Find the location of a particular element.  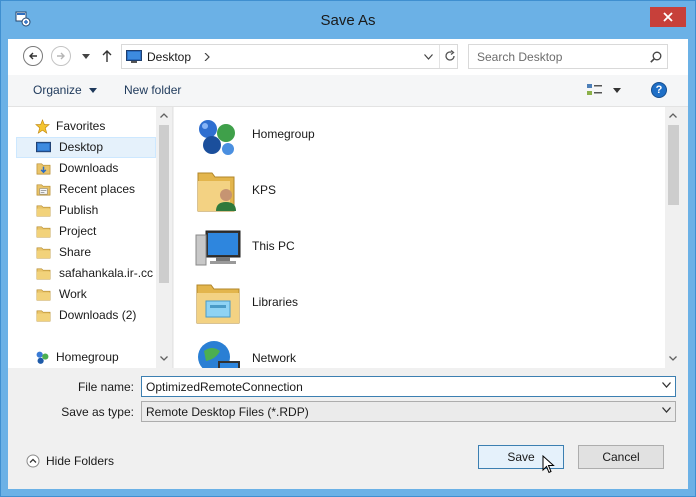

search-icon is located at coordinates (656, 57).